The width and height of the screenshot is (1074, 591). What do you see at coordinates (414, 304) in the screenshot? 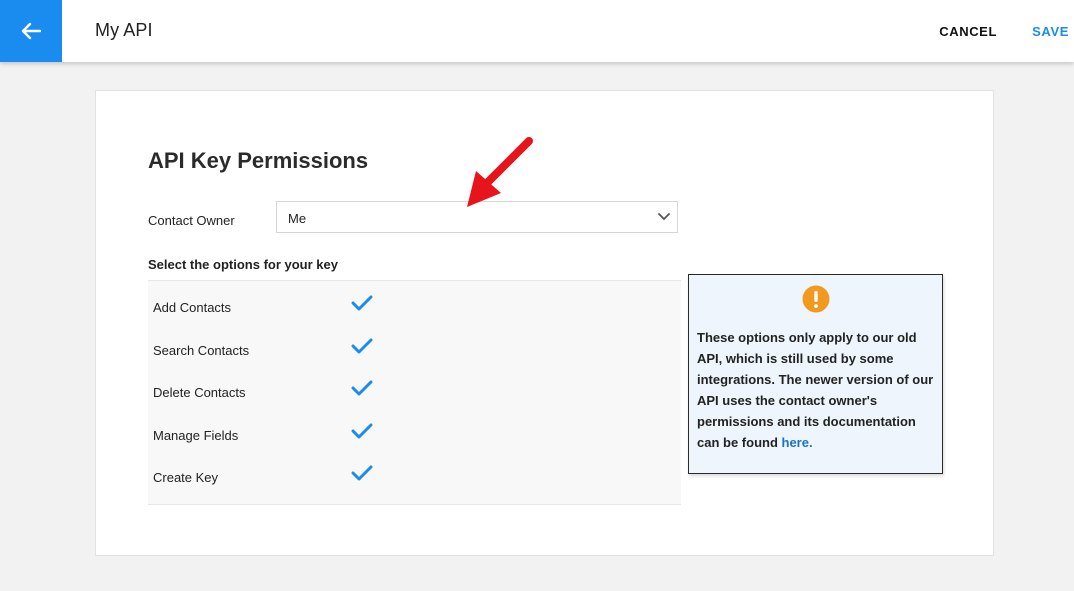
I see `option-add-contacts: Add Contacts` at bounding box center [414, 304].